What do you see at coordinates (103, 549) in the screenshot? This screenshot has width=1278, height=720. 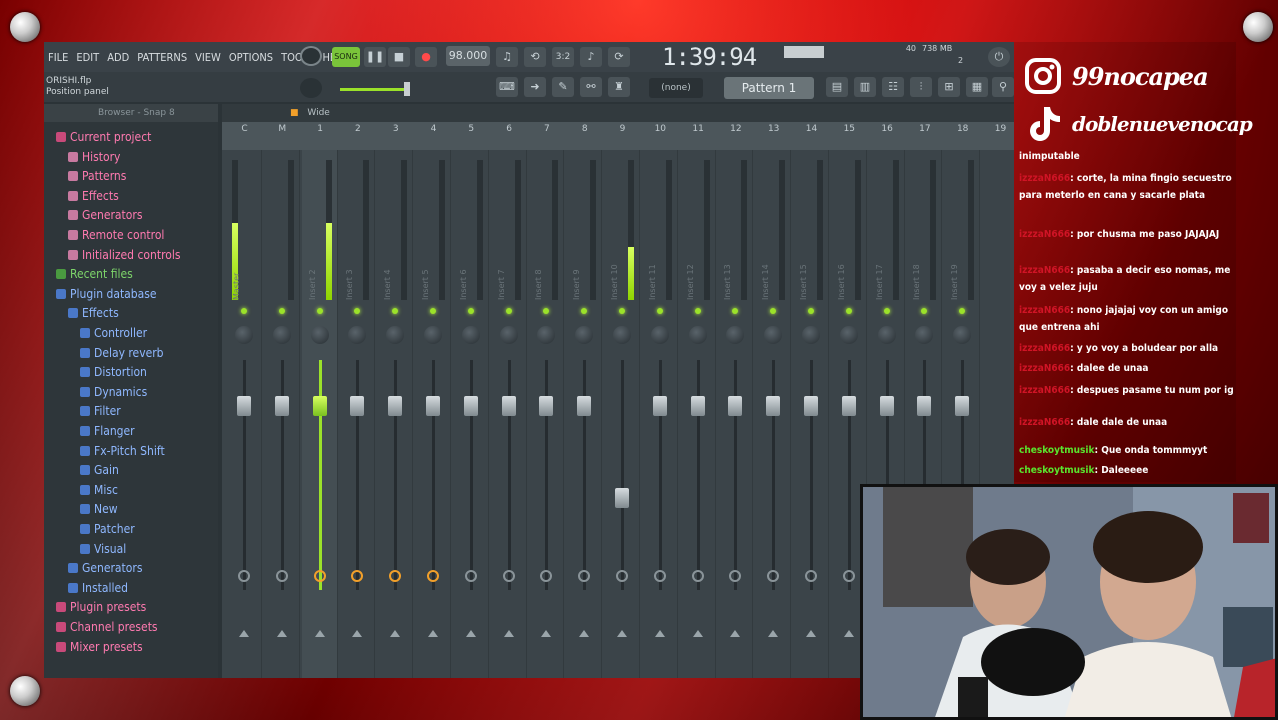 I see `browser-item-visual: Visual` at bounding box center [103, 549].